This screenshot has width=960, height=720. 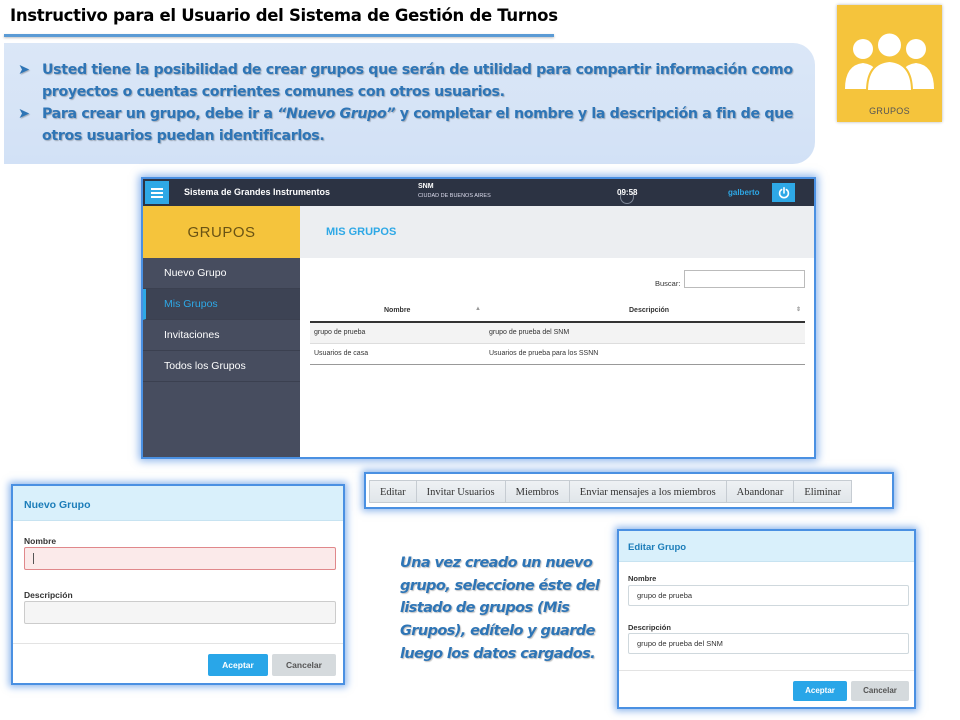 What do you see at coordinates (557, 232) in the screenshot?
I see `page-title: MIS GRUPOS` at bounding box center [557, 232].